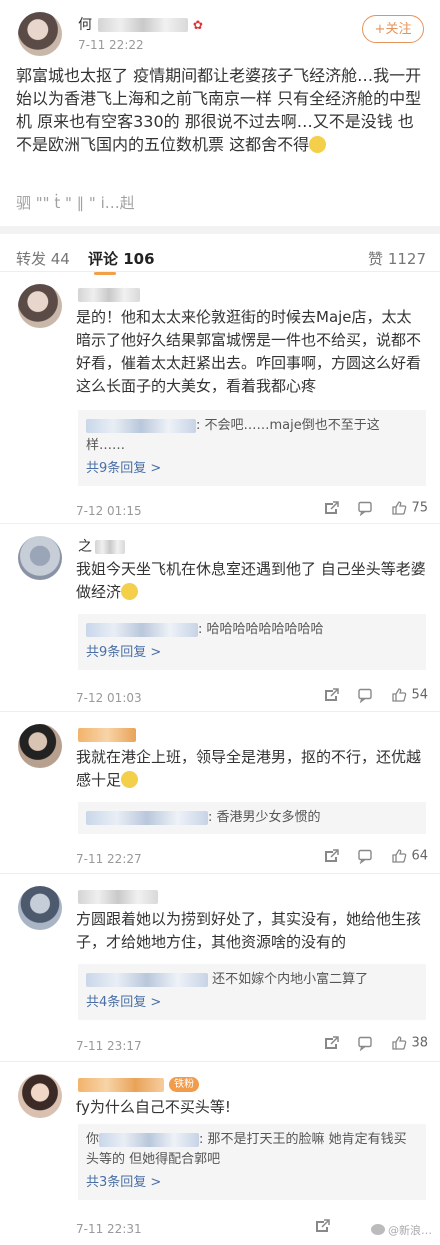 The width and height of the screenshot is (440, 1245). I want to click on comment-actions: 64, so click(375, 856).